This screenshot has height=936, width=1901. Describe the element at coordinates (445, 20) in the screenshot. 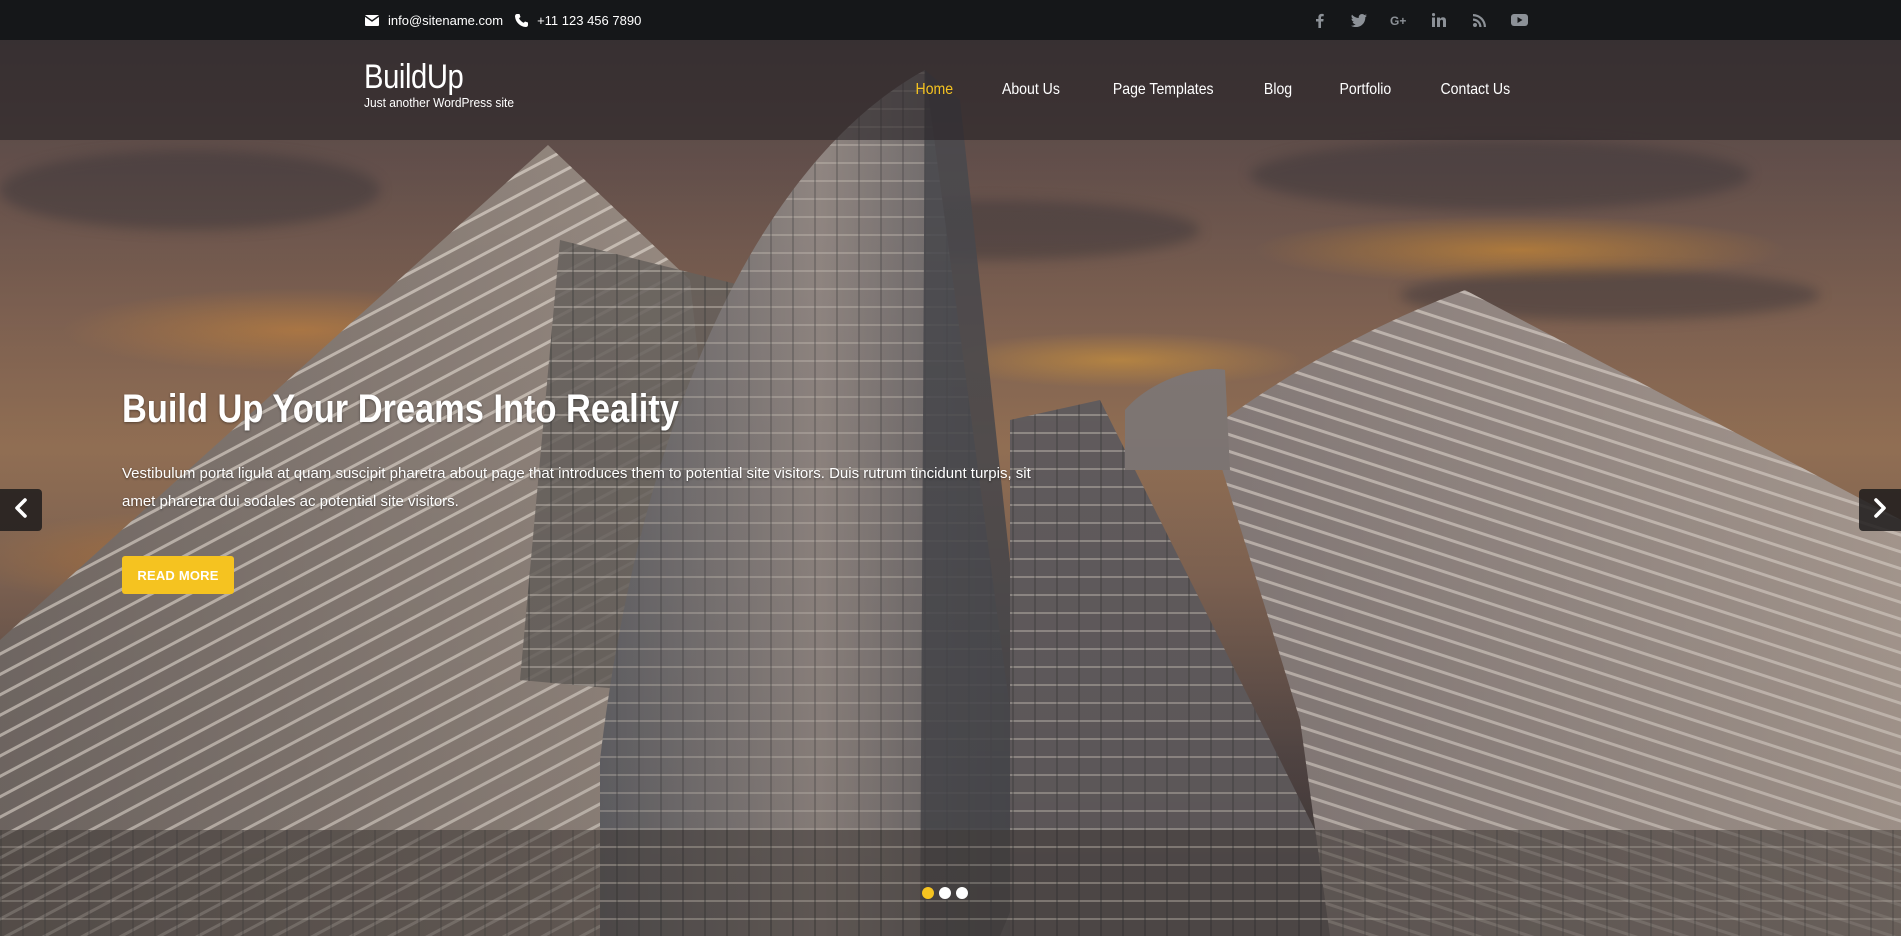

I see `email-text: info@sitename.com` at that location.